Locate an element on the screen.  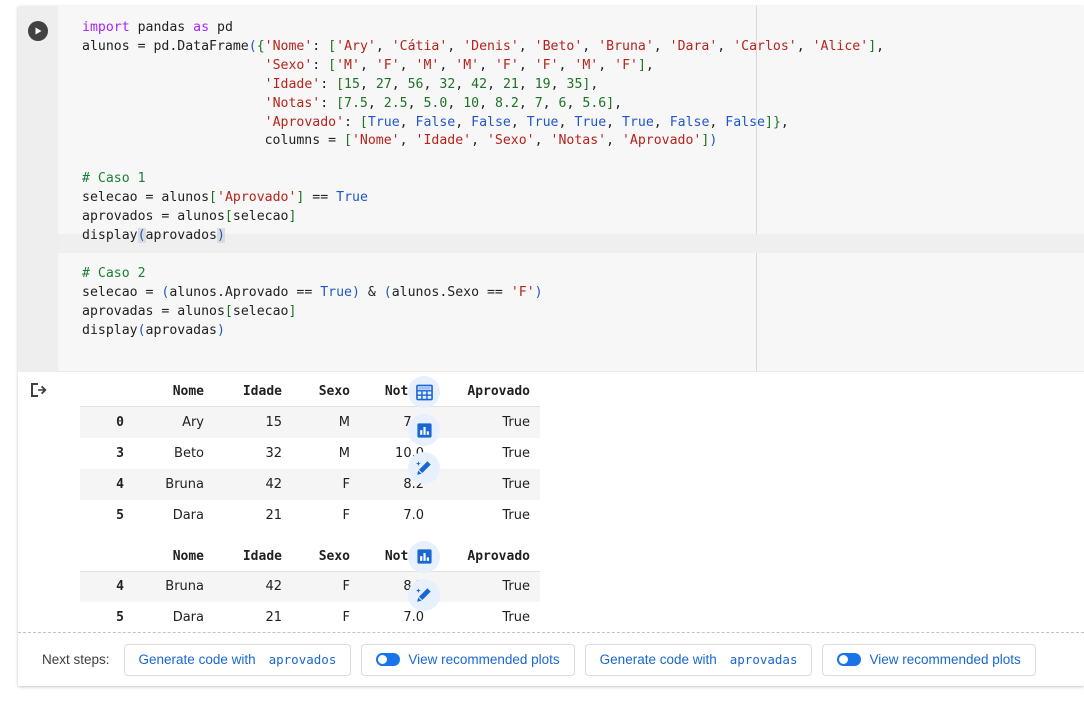
generate-code-aprovados-button: Generate code with aprovados is located at coordinates (237, 659).